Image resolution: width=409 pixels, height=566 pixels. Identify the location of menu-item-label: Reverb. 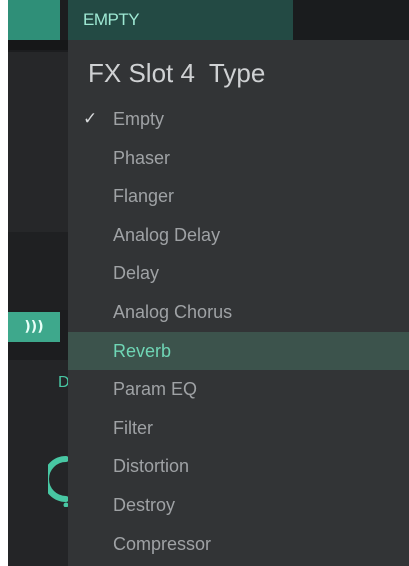
(142, 350).